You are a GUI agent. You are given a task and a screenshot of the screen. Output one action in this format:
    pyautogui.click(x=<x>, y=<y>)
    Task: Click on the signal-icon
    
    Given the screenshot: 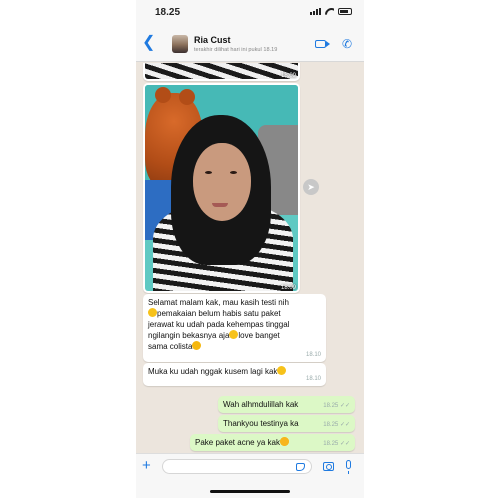 What is the action you would take?
    pyautogui.click(x=315, y=11)
    